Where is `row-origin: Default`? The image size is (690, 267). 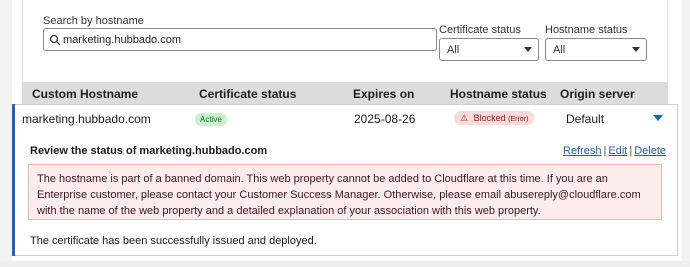 row-origin: Default is located at coordinates (585, 119).